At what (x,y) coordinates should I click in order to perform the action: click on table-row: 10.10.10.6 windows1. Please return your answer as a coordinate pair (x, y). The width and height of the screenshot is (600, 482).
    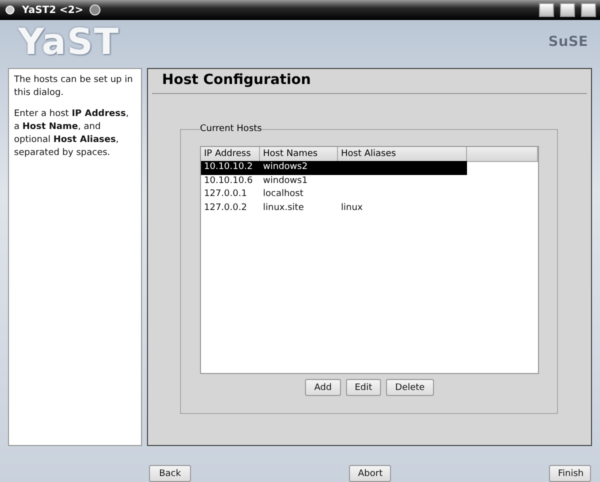
    Looking at the image, I should click on (369, 181).